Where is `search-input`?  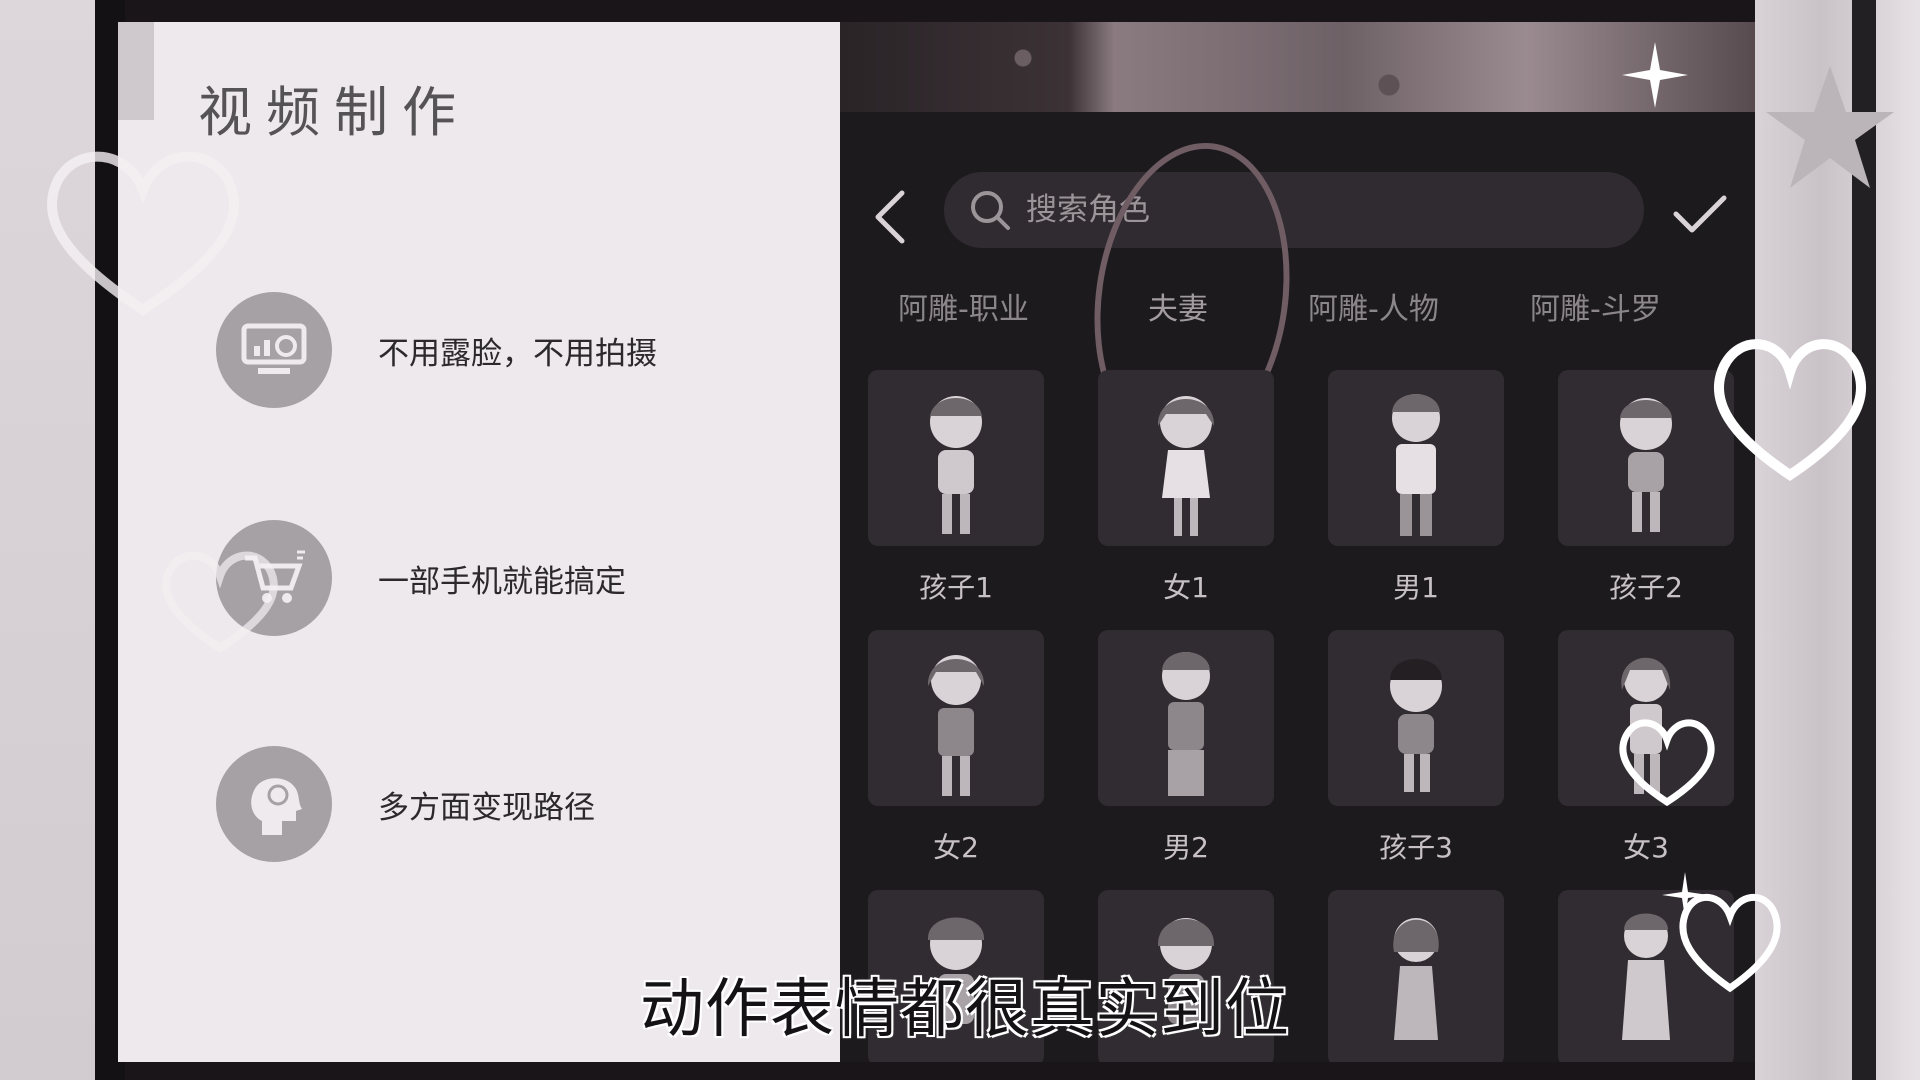
search-input is located at coordinates (1306, 210).